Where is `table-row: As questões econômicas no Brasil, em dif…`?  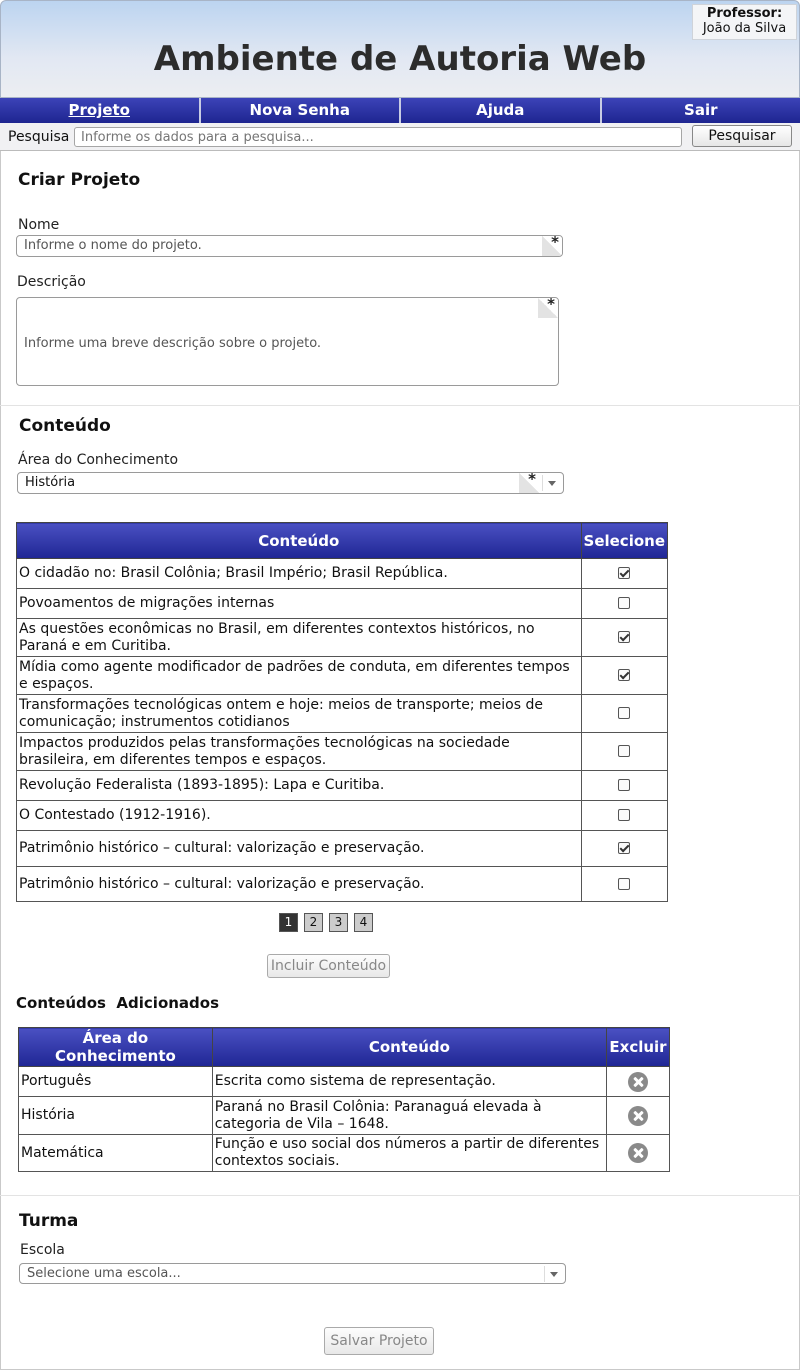 table-row: As questões econômicas no Brasil, em dif… is located at coordinates (342, 637).